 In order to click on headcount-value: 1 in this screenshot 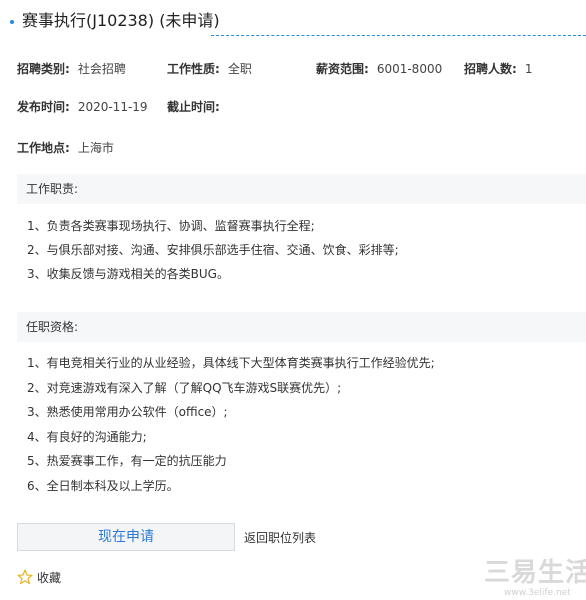, I will do `click(528, 69)`.